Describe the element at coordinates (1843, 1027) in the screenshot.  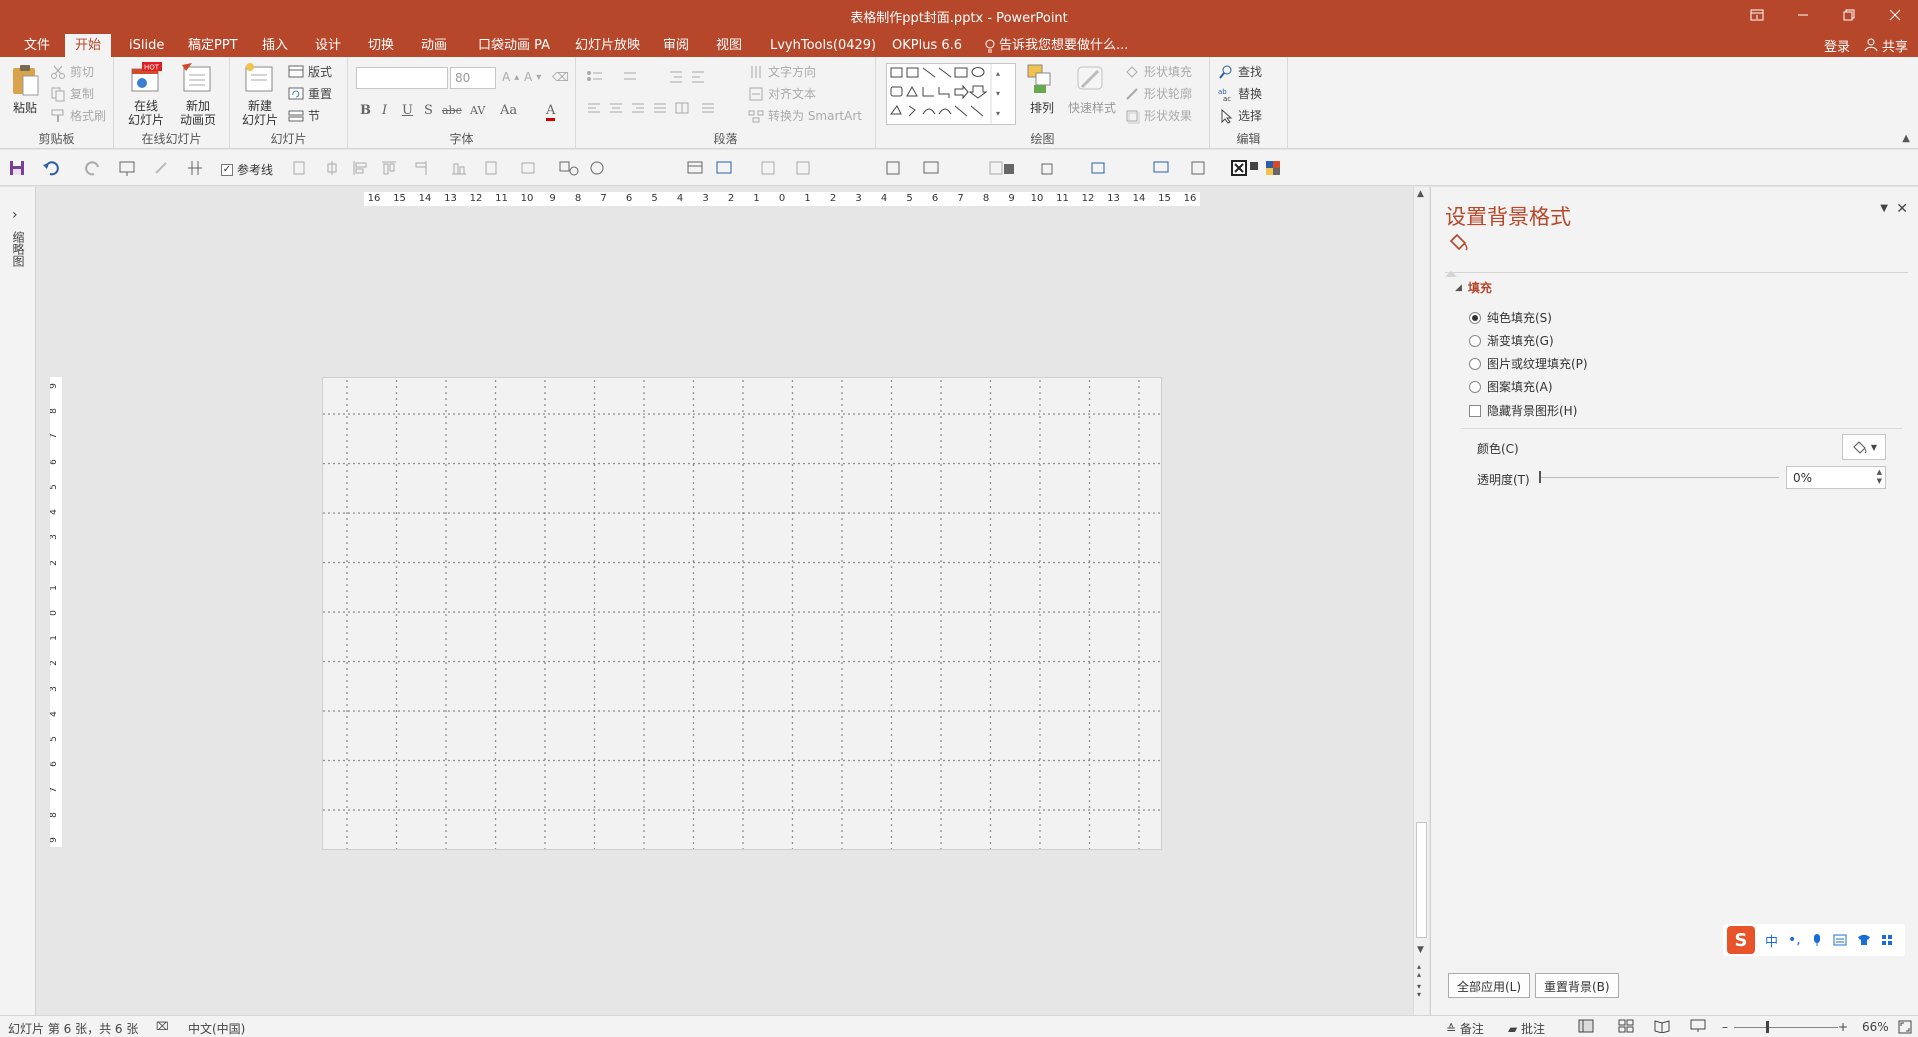
I see `zoom-in-icon: +` at that location.